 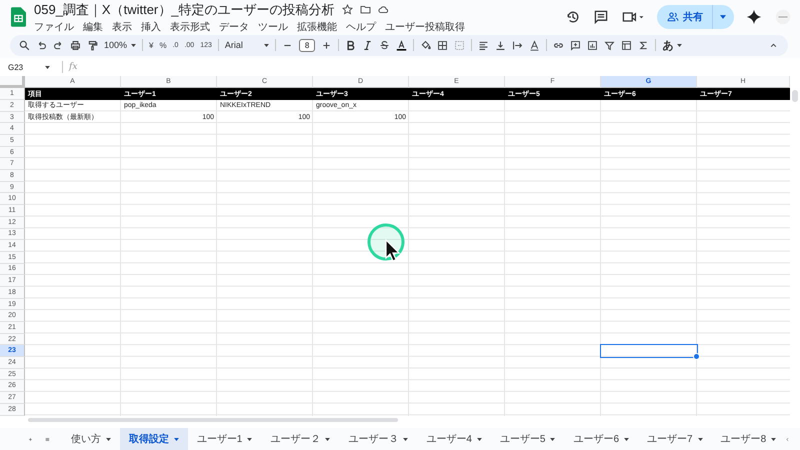 What do you see at coordinates (300, 439) in the screenshot?
I see `sheet-tab: ユーザー２` at bounding box center [300, 439].